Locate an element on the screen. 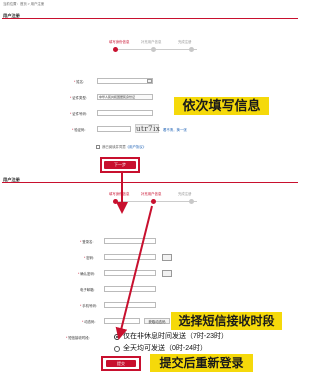 This screenshot has height=374, width=320. flow-arrows is located at coordinates (134, 256).